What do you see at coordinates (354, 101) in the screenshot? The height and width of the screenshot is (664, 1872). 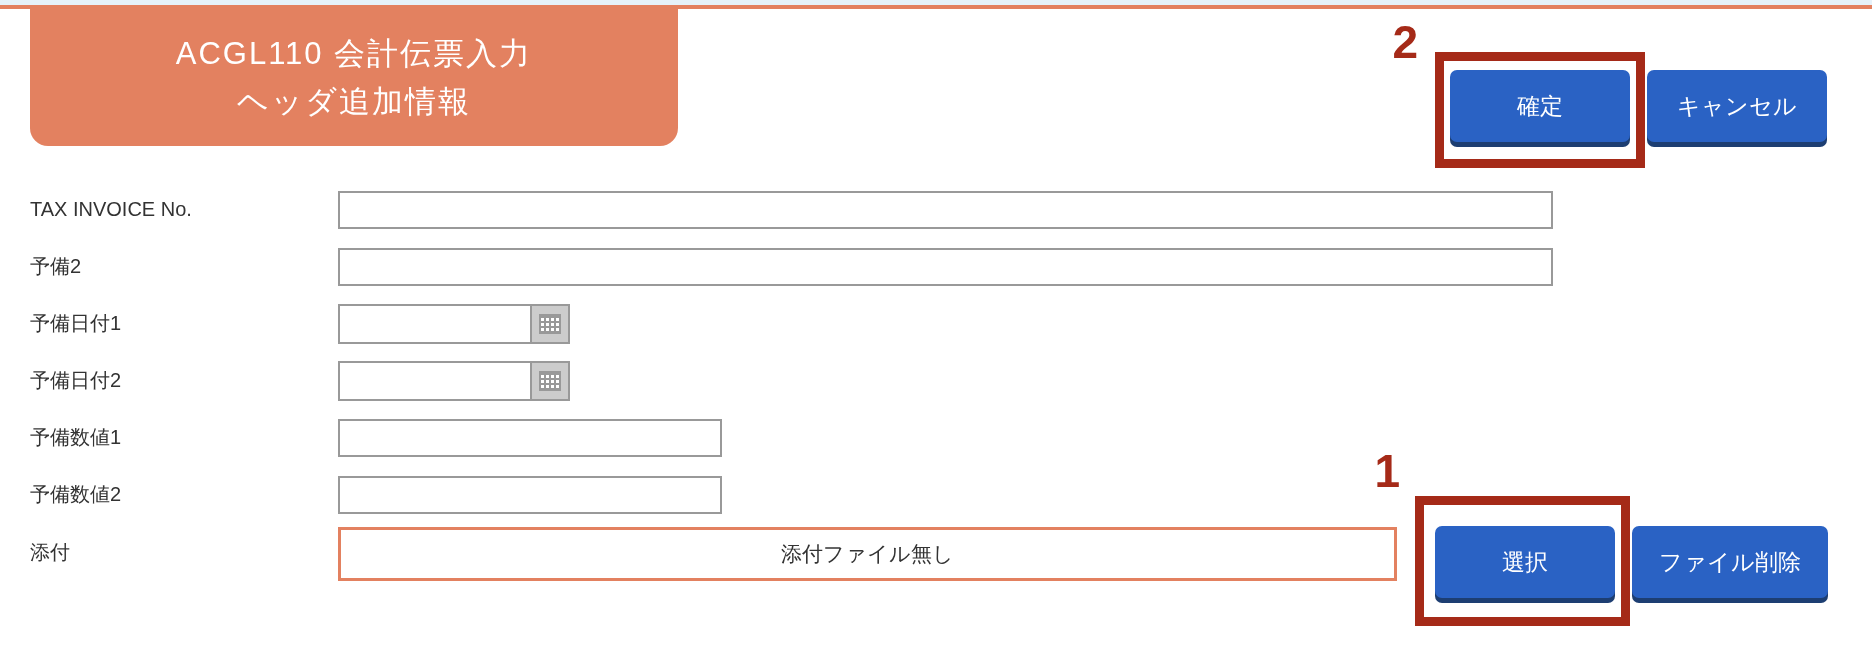 I see `page-title: ヘッダ追加情報` at bounding box center [354, 101].